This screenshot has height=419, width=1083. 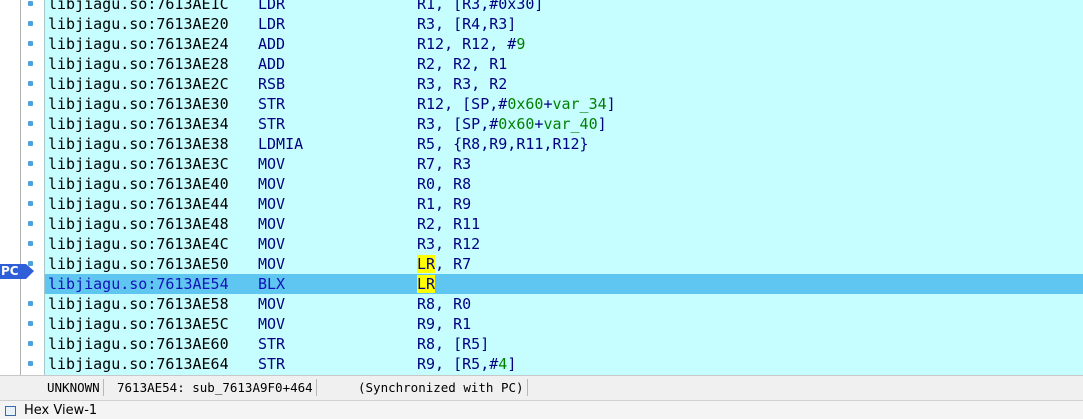 I want to click on operand-part: R7, R3, so click(x=444, y=164).